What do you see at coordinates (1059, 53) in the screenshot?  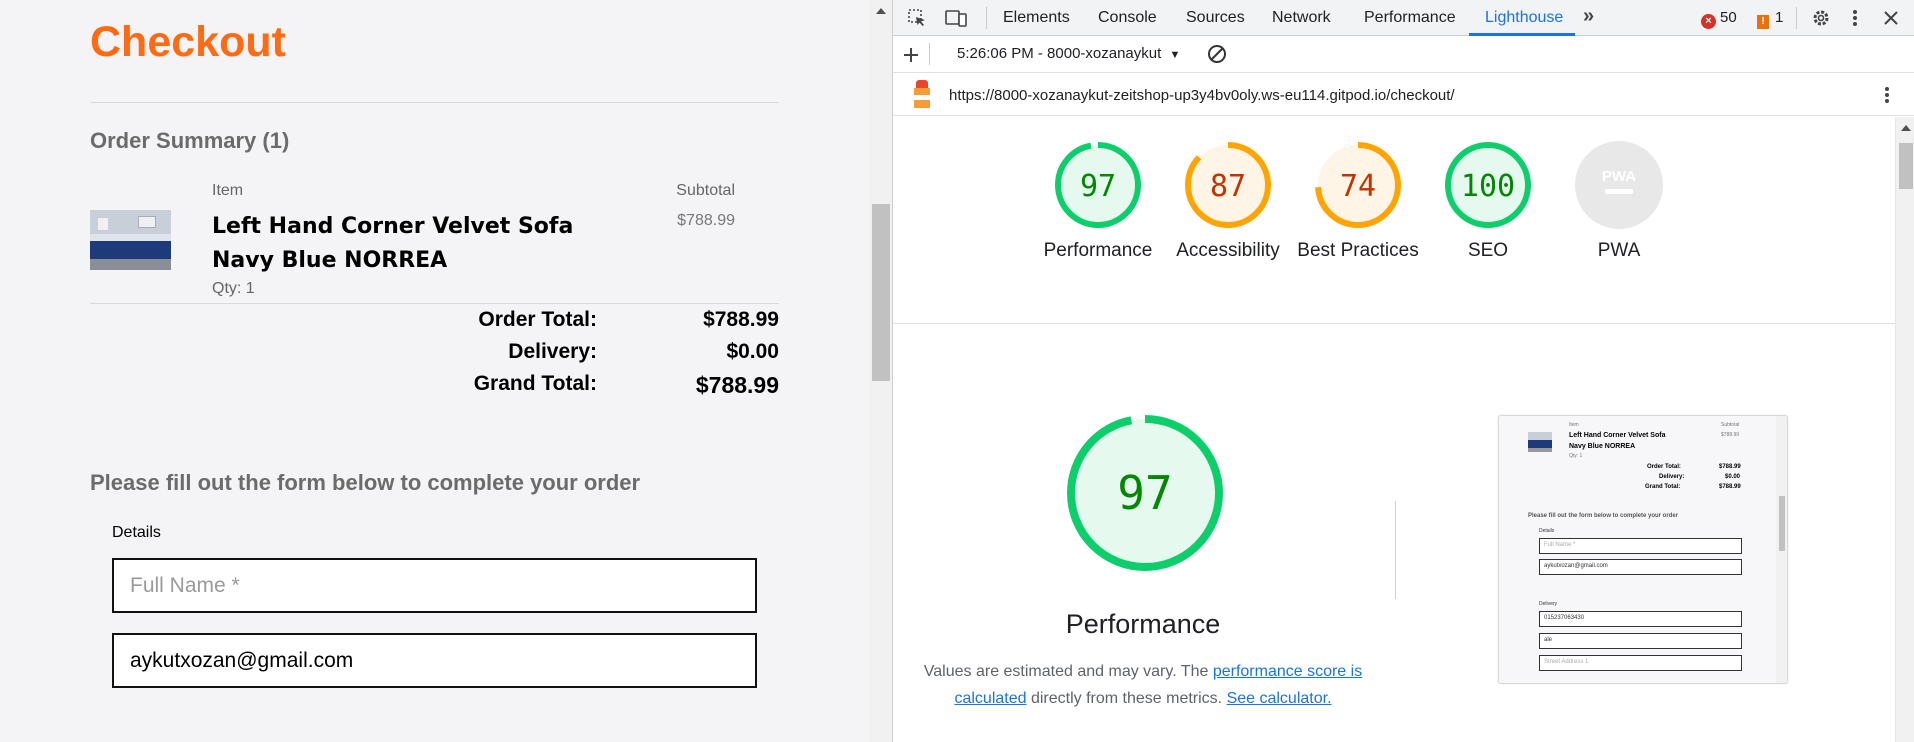 I see `report-selector-label: 5:26:06 PM - 8000-xozanaykut` at bounding box center [1059, 53].